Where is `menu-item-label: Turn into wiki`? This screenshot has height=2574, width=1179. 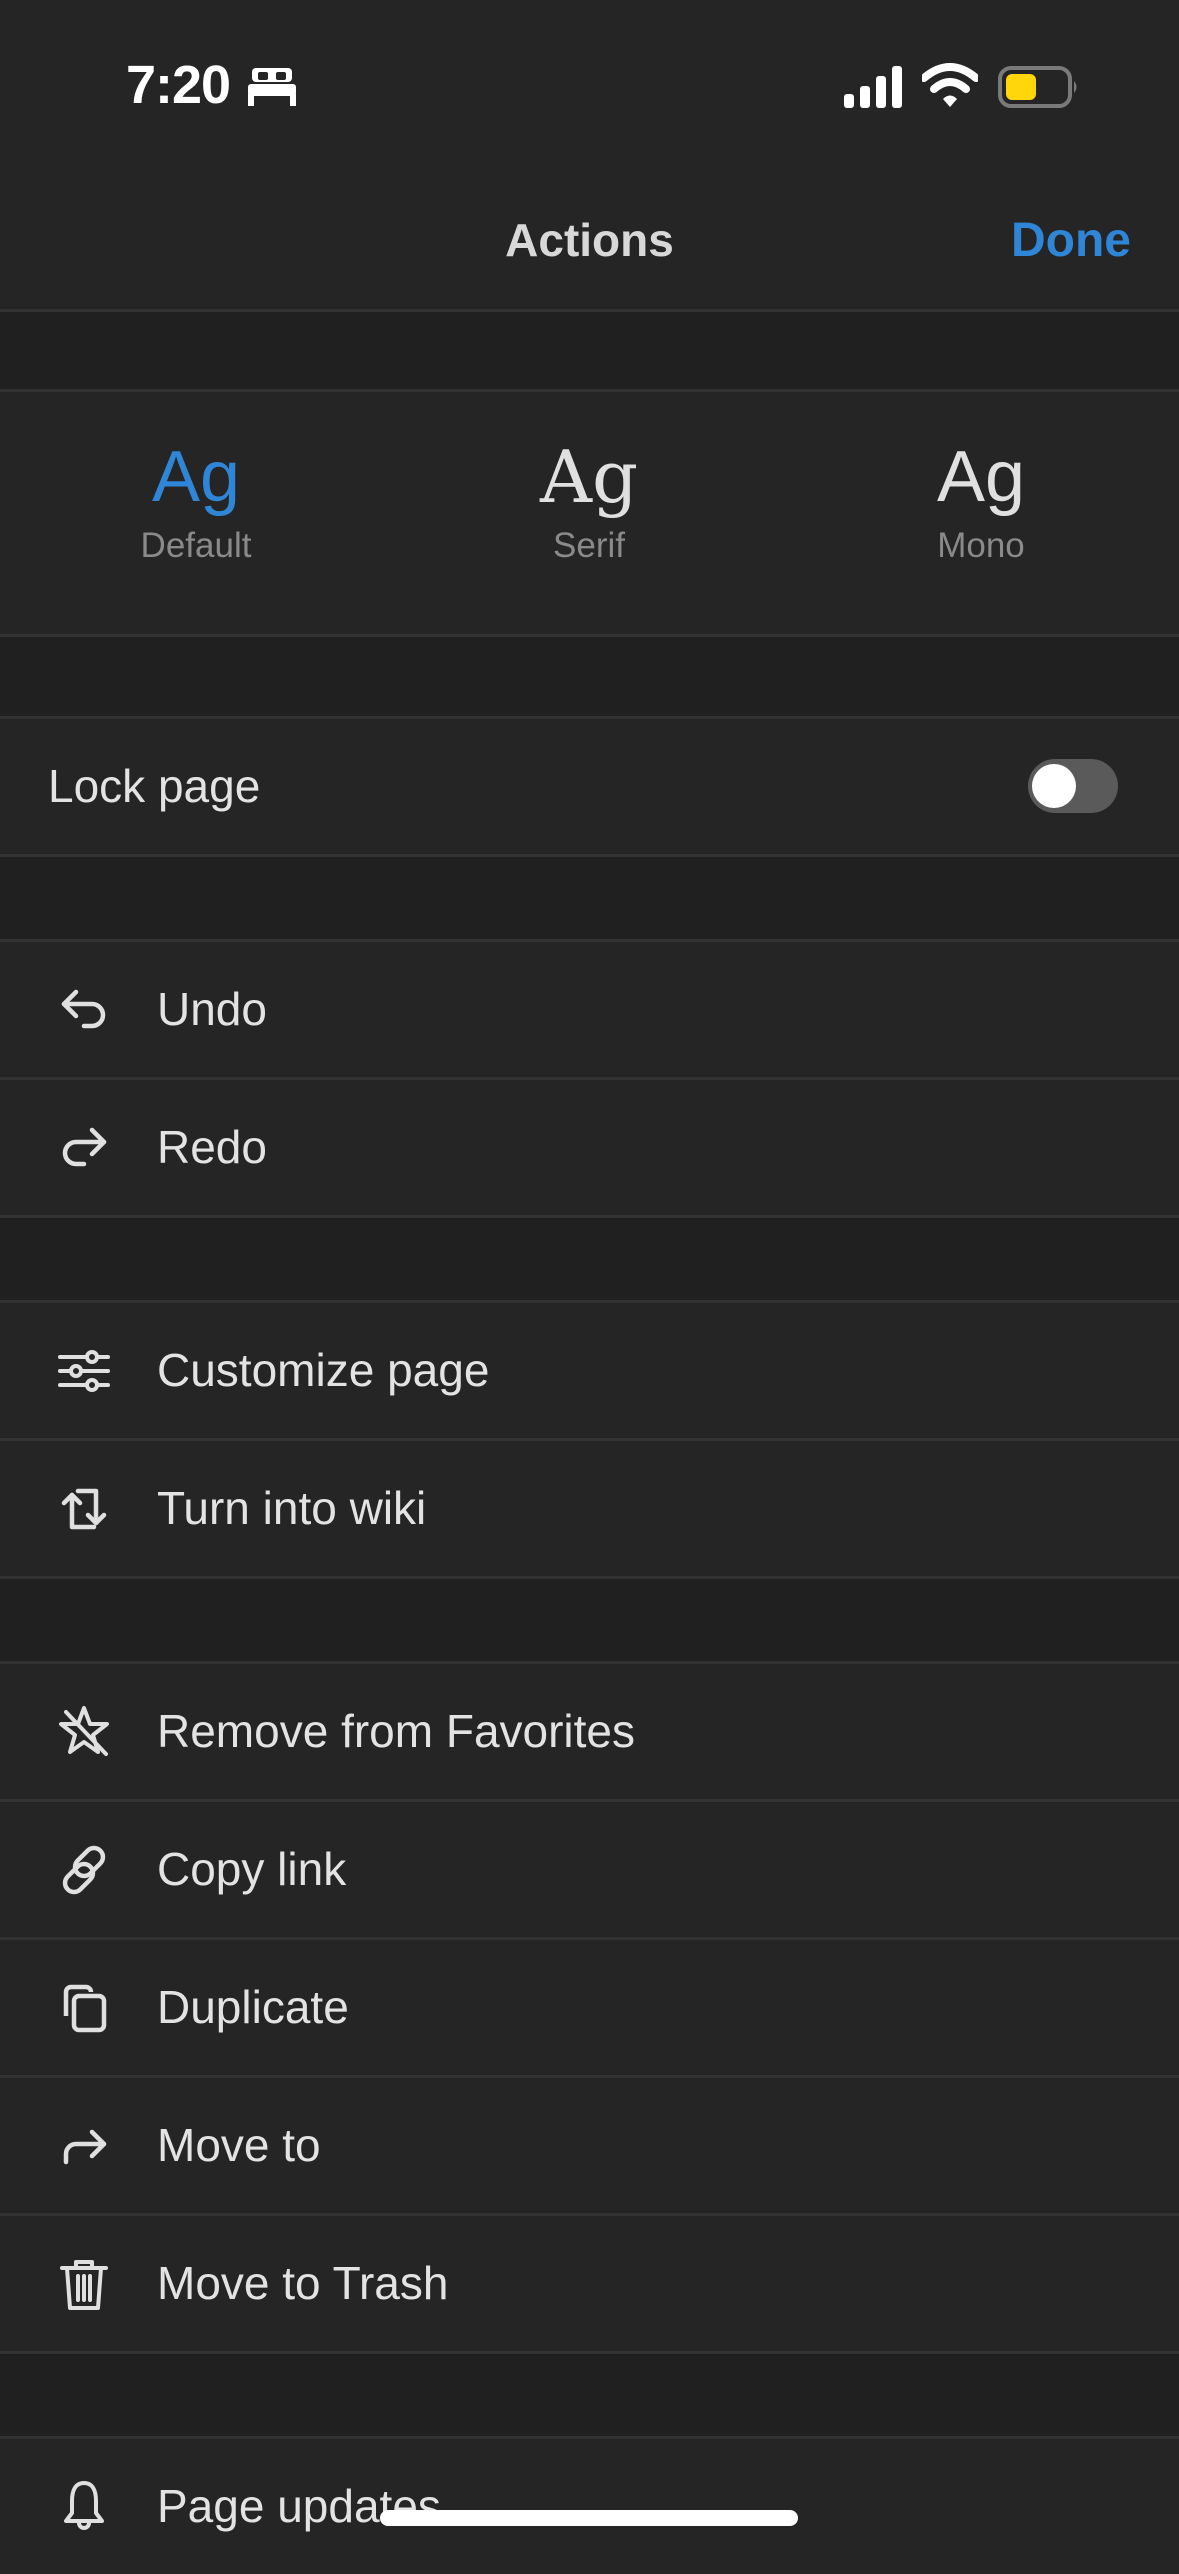 menu-item-label: Turn into wiki is located at coordinates (292, 1508).